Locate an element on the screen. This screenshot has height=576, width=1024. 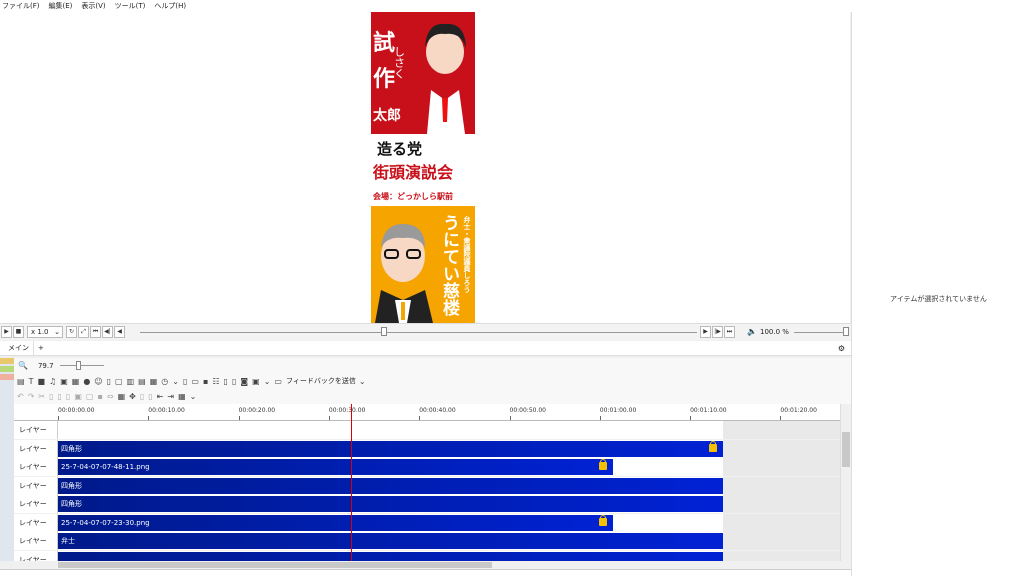
skip-end-button: ⏭ is located at coordinates (729, 332).